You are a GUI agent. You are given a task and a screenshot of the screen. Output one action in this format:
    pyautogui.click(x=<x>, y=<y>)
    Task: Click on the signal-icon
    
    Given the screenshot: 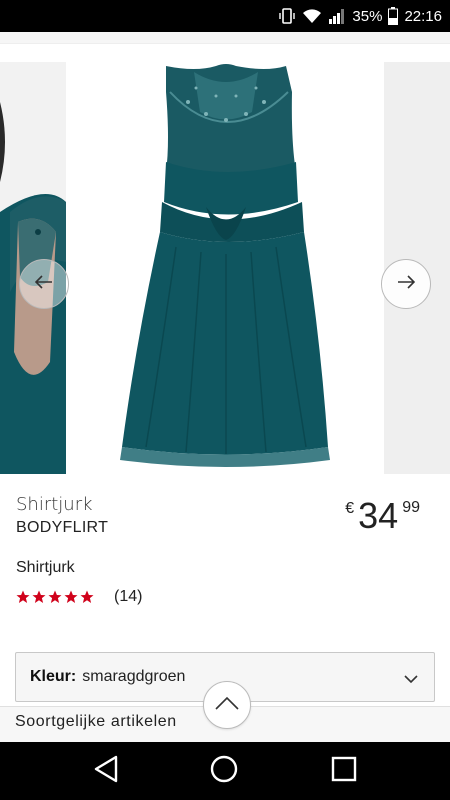 What is the action you would take?
    pyautogui.click(x=337, y=16)
    